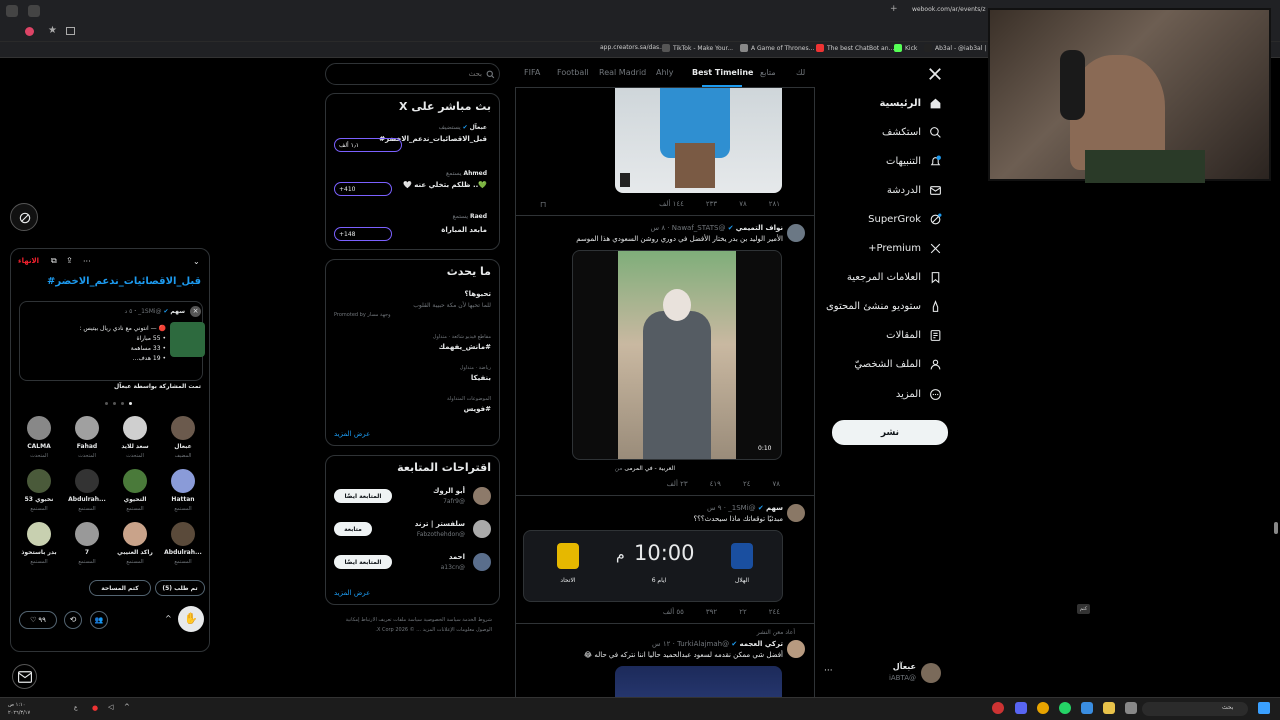  What do you see at coordinates (87, 261) in the screenshot?
I see `more-icon: ···` at bounding box center [87, 261].